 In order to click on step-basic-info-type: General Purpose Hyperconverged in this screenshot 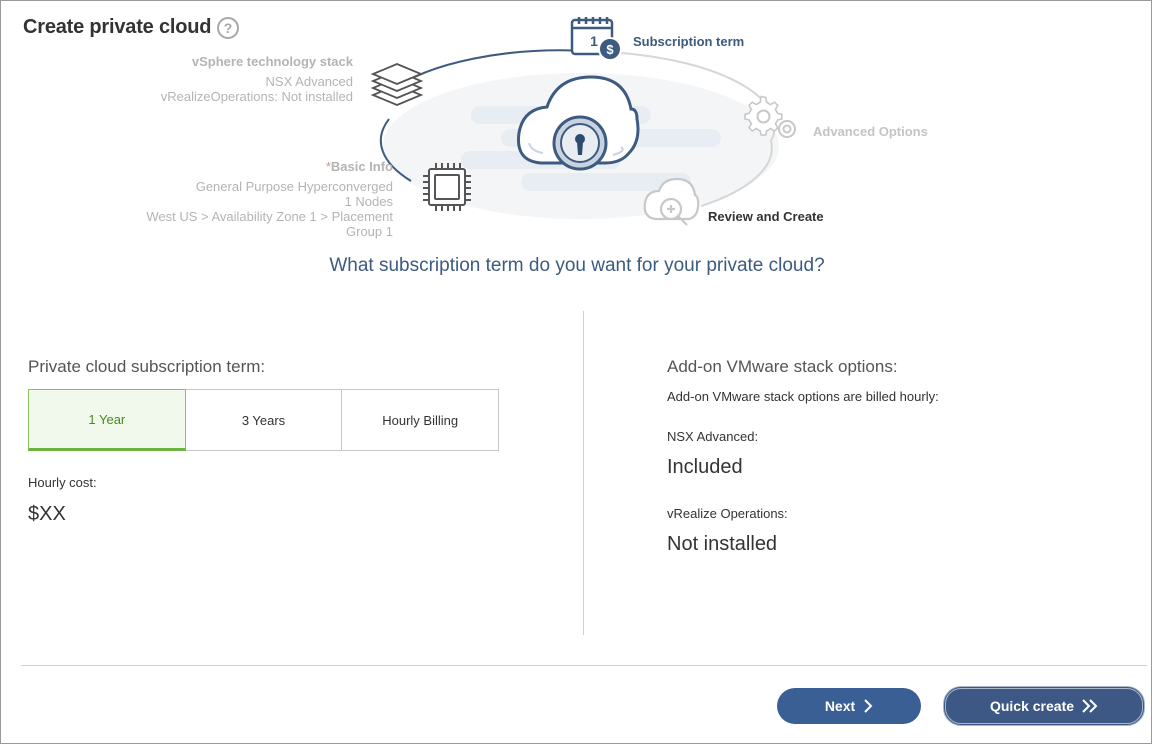, I will do `click(294, 186)`.